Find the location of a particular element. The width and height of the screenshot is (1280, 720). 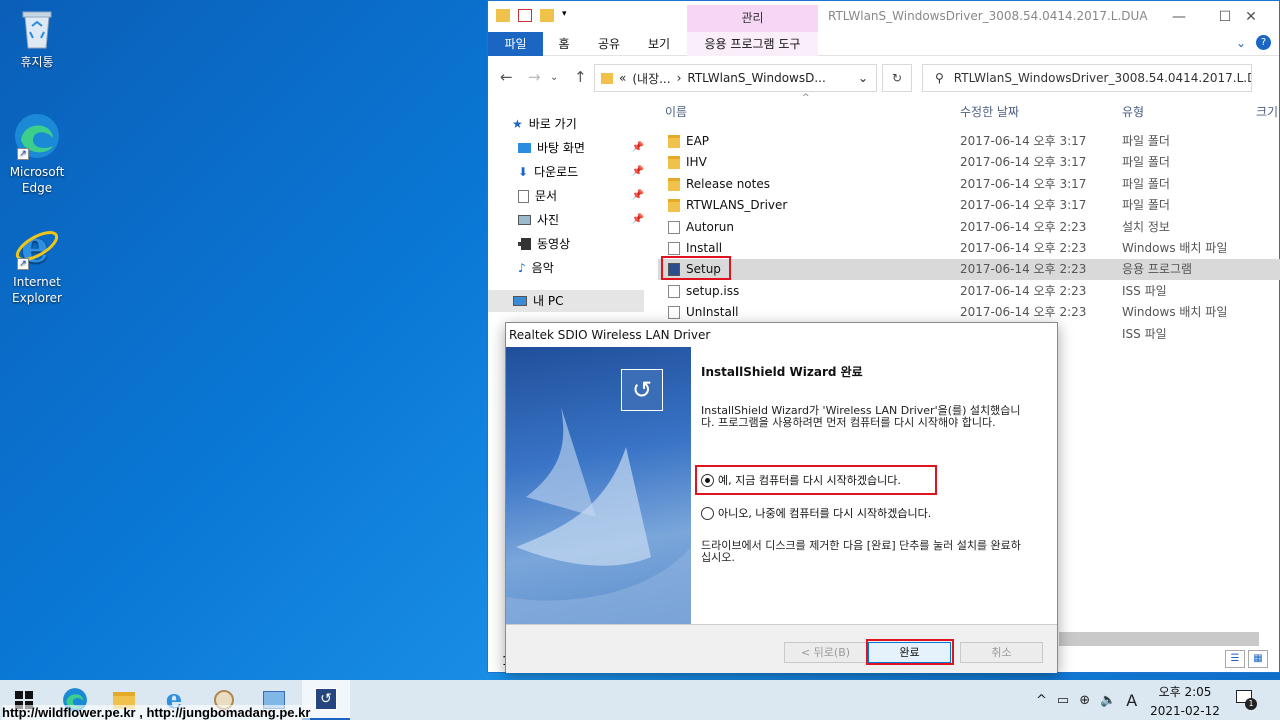

file-row: UnInstall 2017-06-14 오후 2:23 Windows 배치 파일 is located at coordinates (969, 312).